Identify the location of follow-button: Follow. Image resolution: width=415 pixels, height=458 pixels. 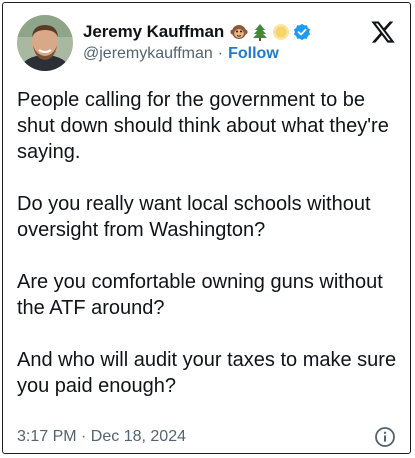
(253, 54).